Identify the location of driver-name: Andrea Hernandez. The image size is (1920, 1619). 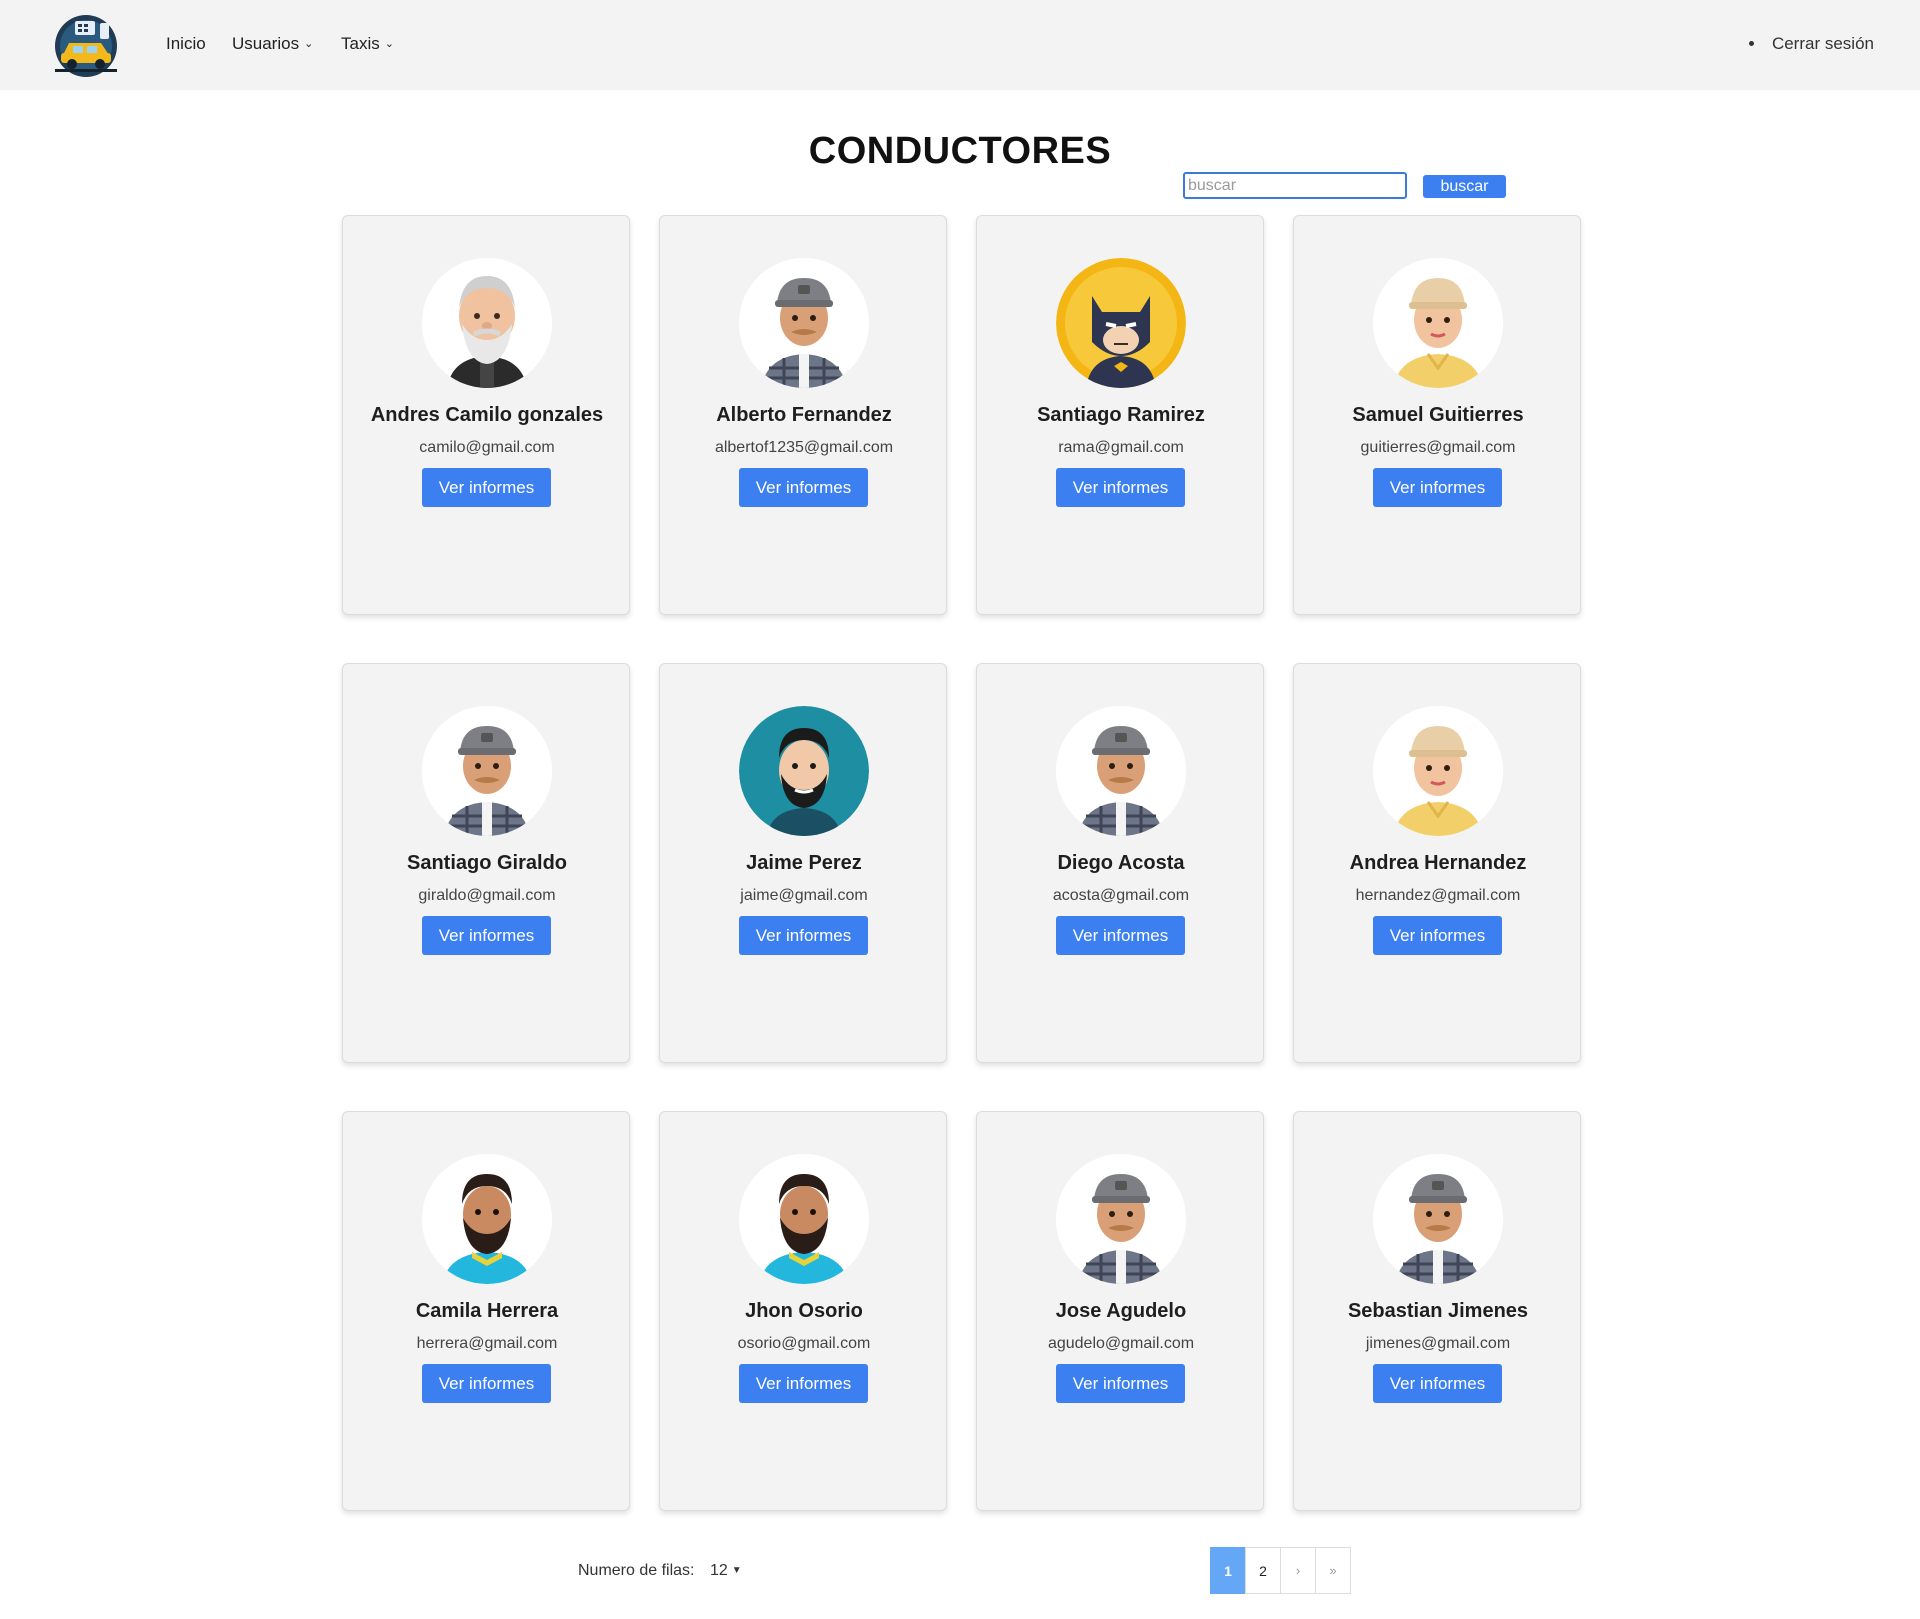
(1438, 863).